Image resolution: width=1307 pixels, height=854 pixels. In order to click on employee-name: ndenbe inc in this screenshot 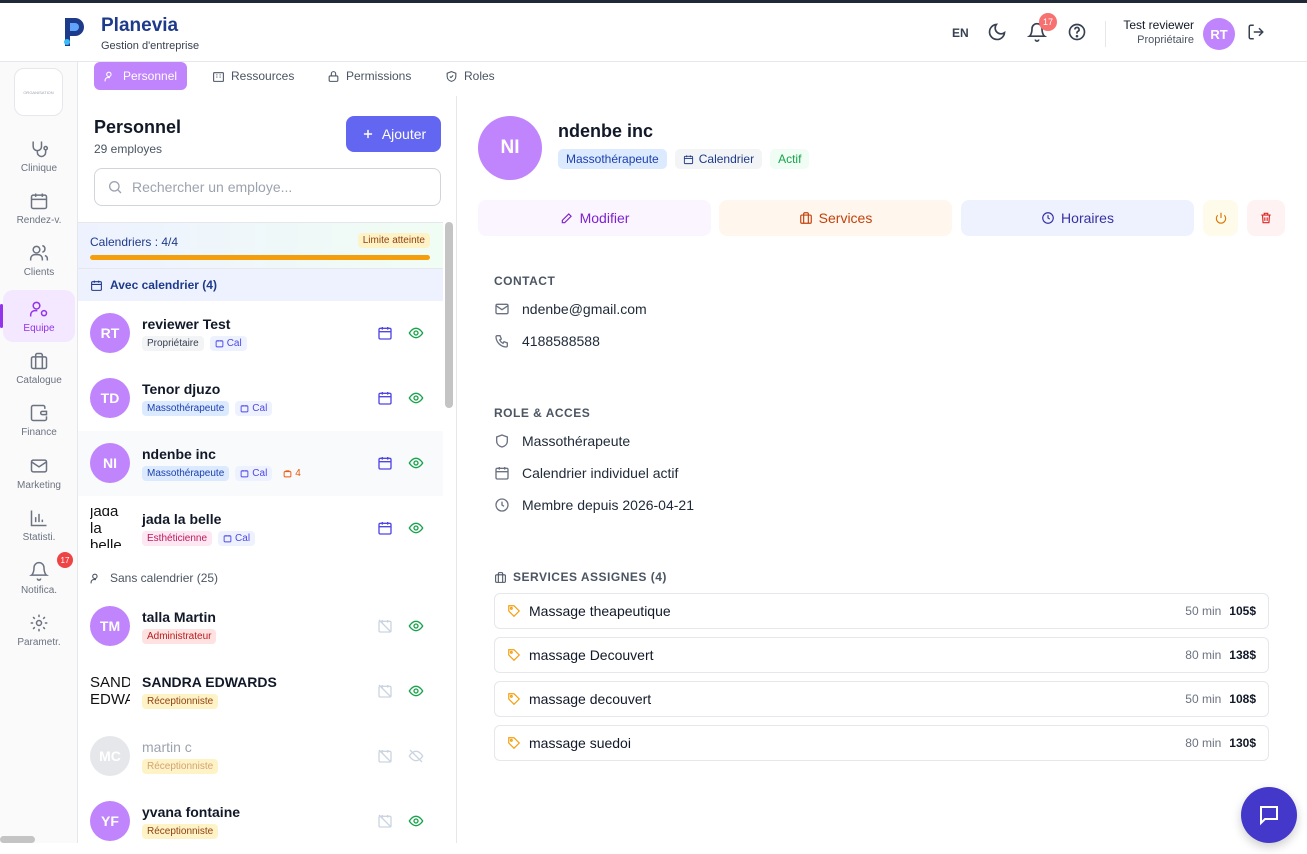, I will do `click(179, 454)`.